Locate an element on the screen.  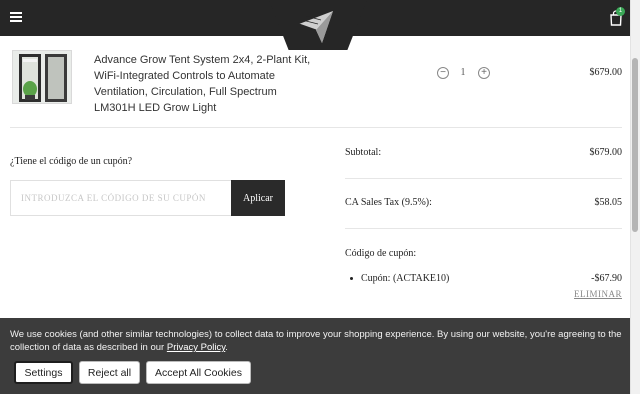
tax-value: $58.05 is located at coordinates (608, 202).